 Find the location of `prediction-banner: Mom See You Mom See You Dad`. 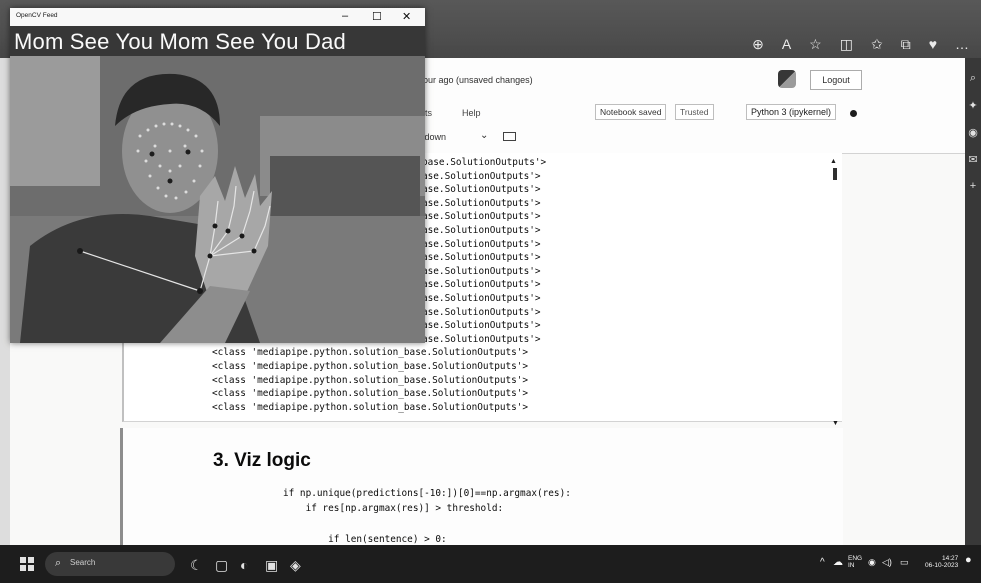

prediction-banner: Mom See You Mom See You Dad is located at coordinates (217, 41).